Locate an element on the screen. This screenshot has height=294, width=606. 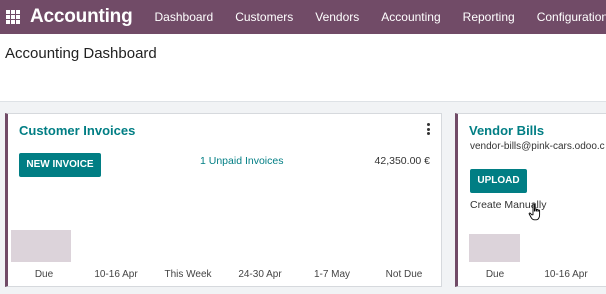
unpaid-amount: 42,350.00 € is located at coordinates (402, 161).